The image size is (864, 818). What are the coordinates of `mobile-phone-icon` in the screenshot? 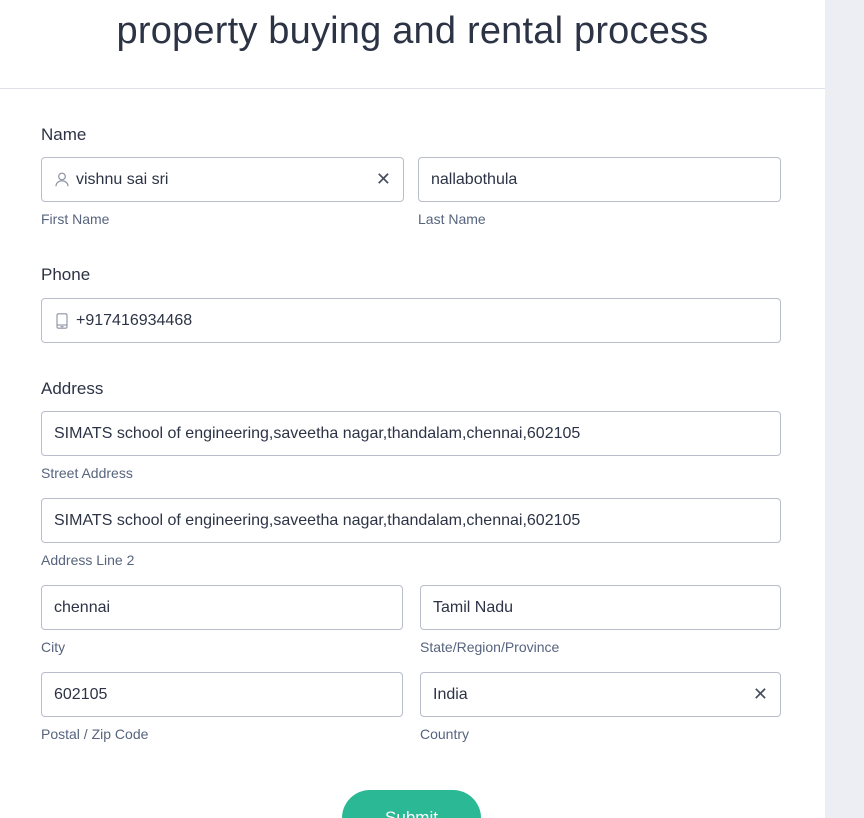 It's located at (62, 320).